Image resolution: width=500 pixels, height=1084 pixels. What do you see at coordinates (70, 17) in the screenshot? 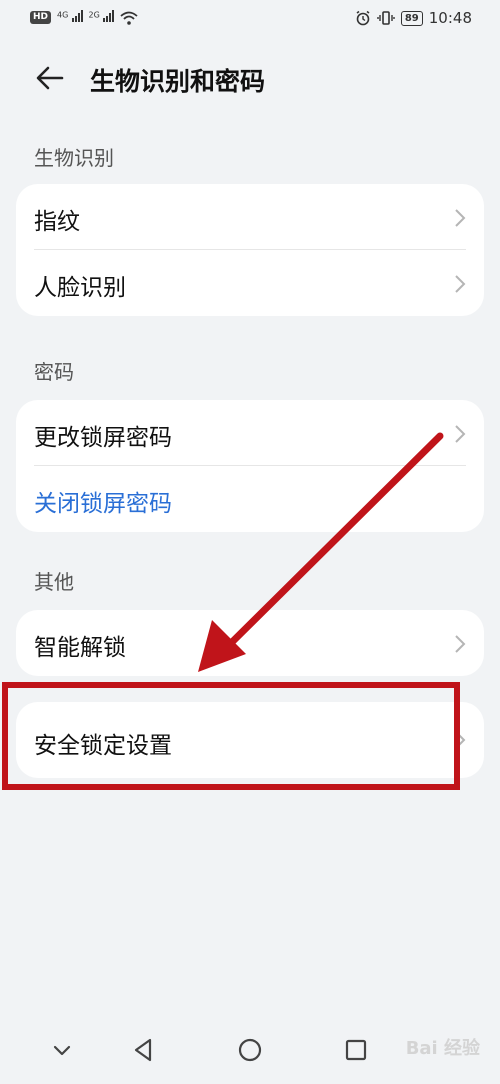
I see `signal-icon-1: 4G` at bounding box center [70, 17].